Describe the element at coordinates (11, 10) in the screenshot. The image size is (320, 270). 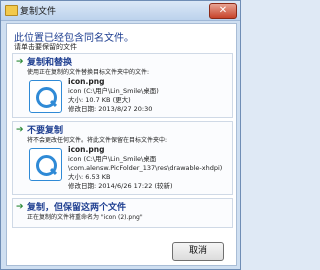
I see `folder-icon` at that location.